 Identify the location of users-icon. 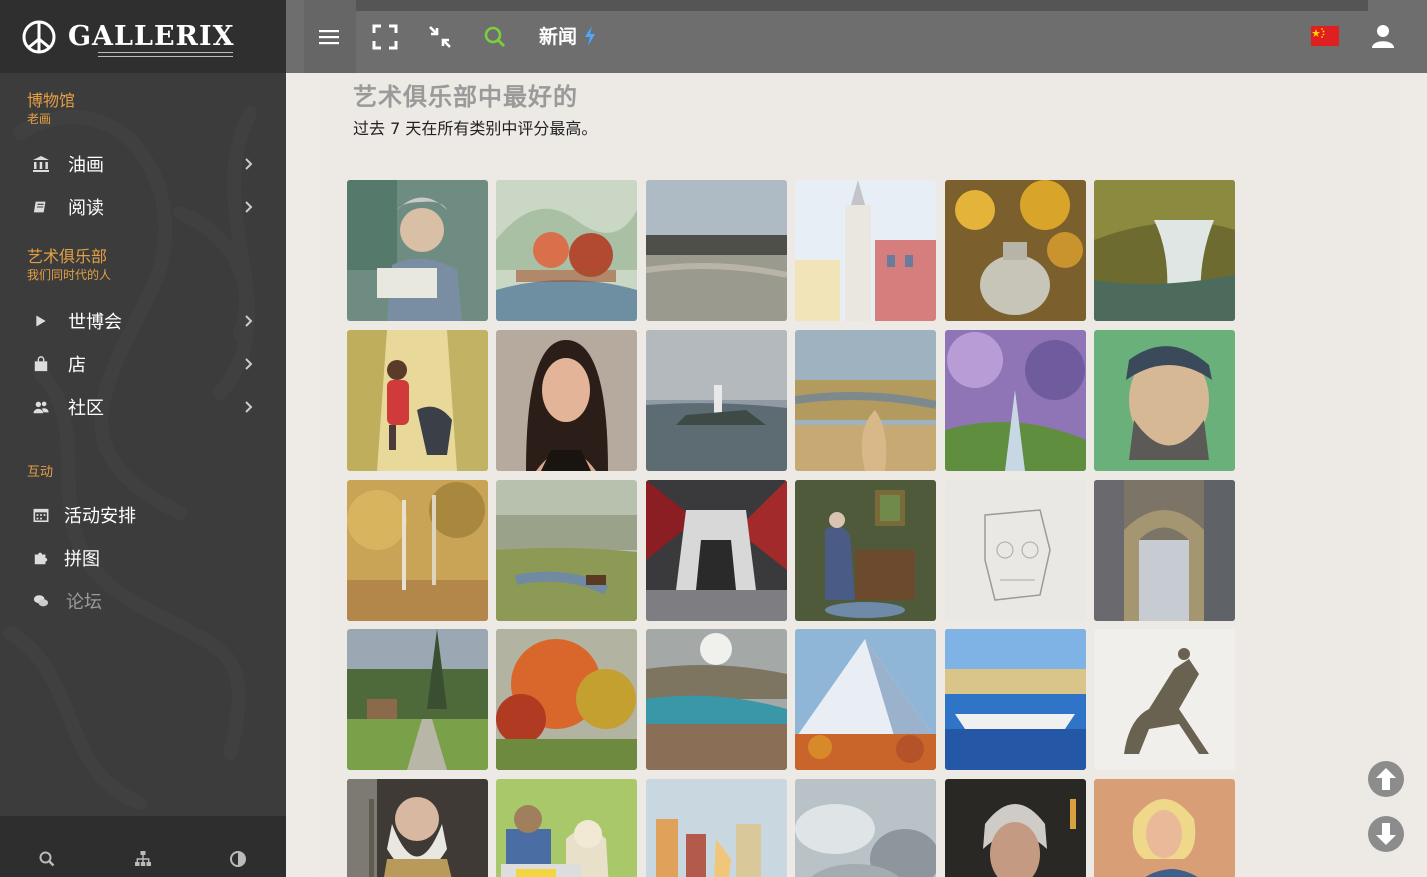
(41, 407).